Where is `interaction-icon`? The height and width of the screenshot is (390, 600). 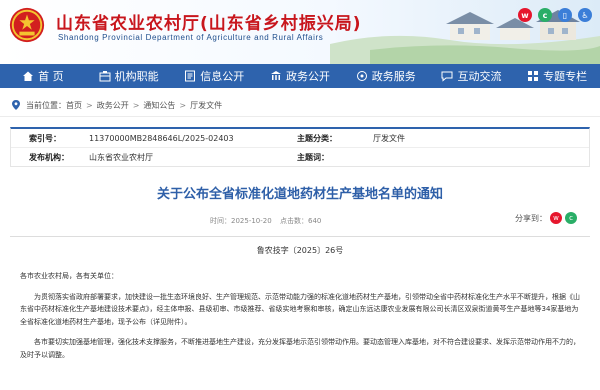
interaction-icon is located at coordinates (447, 76).